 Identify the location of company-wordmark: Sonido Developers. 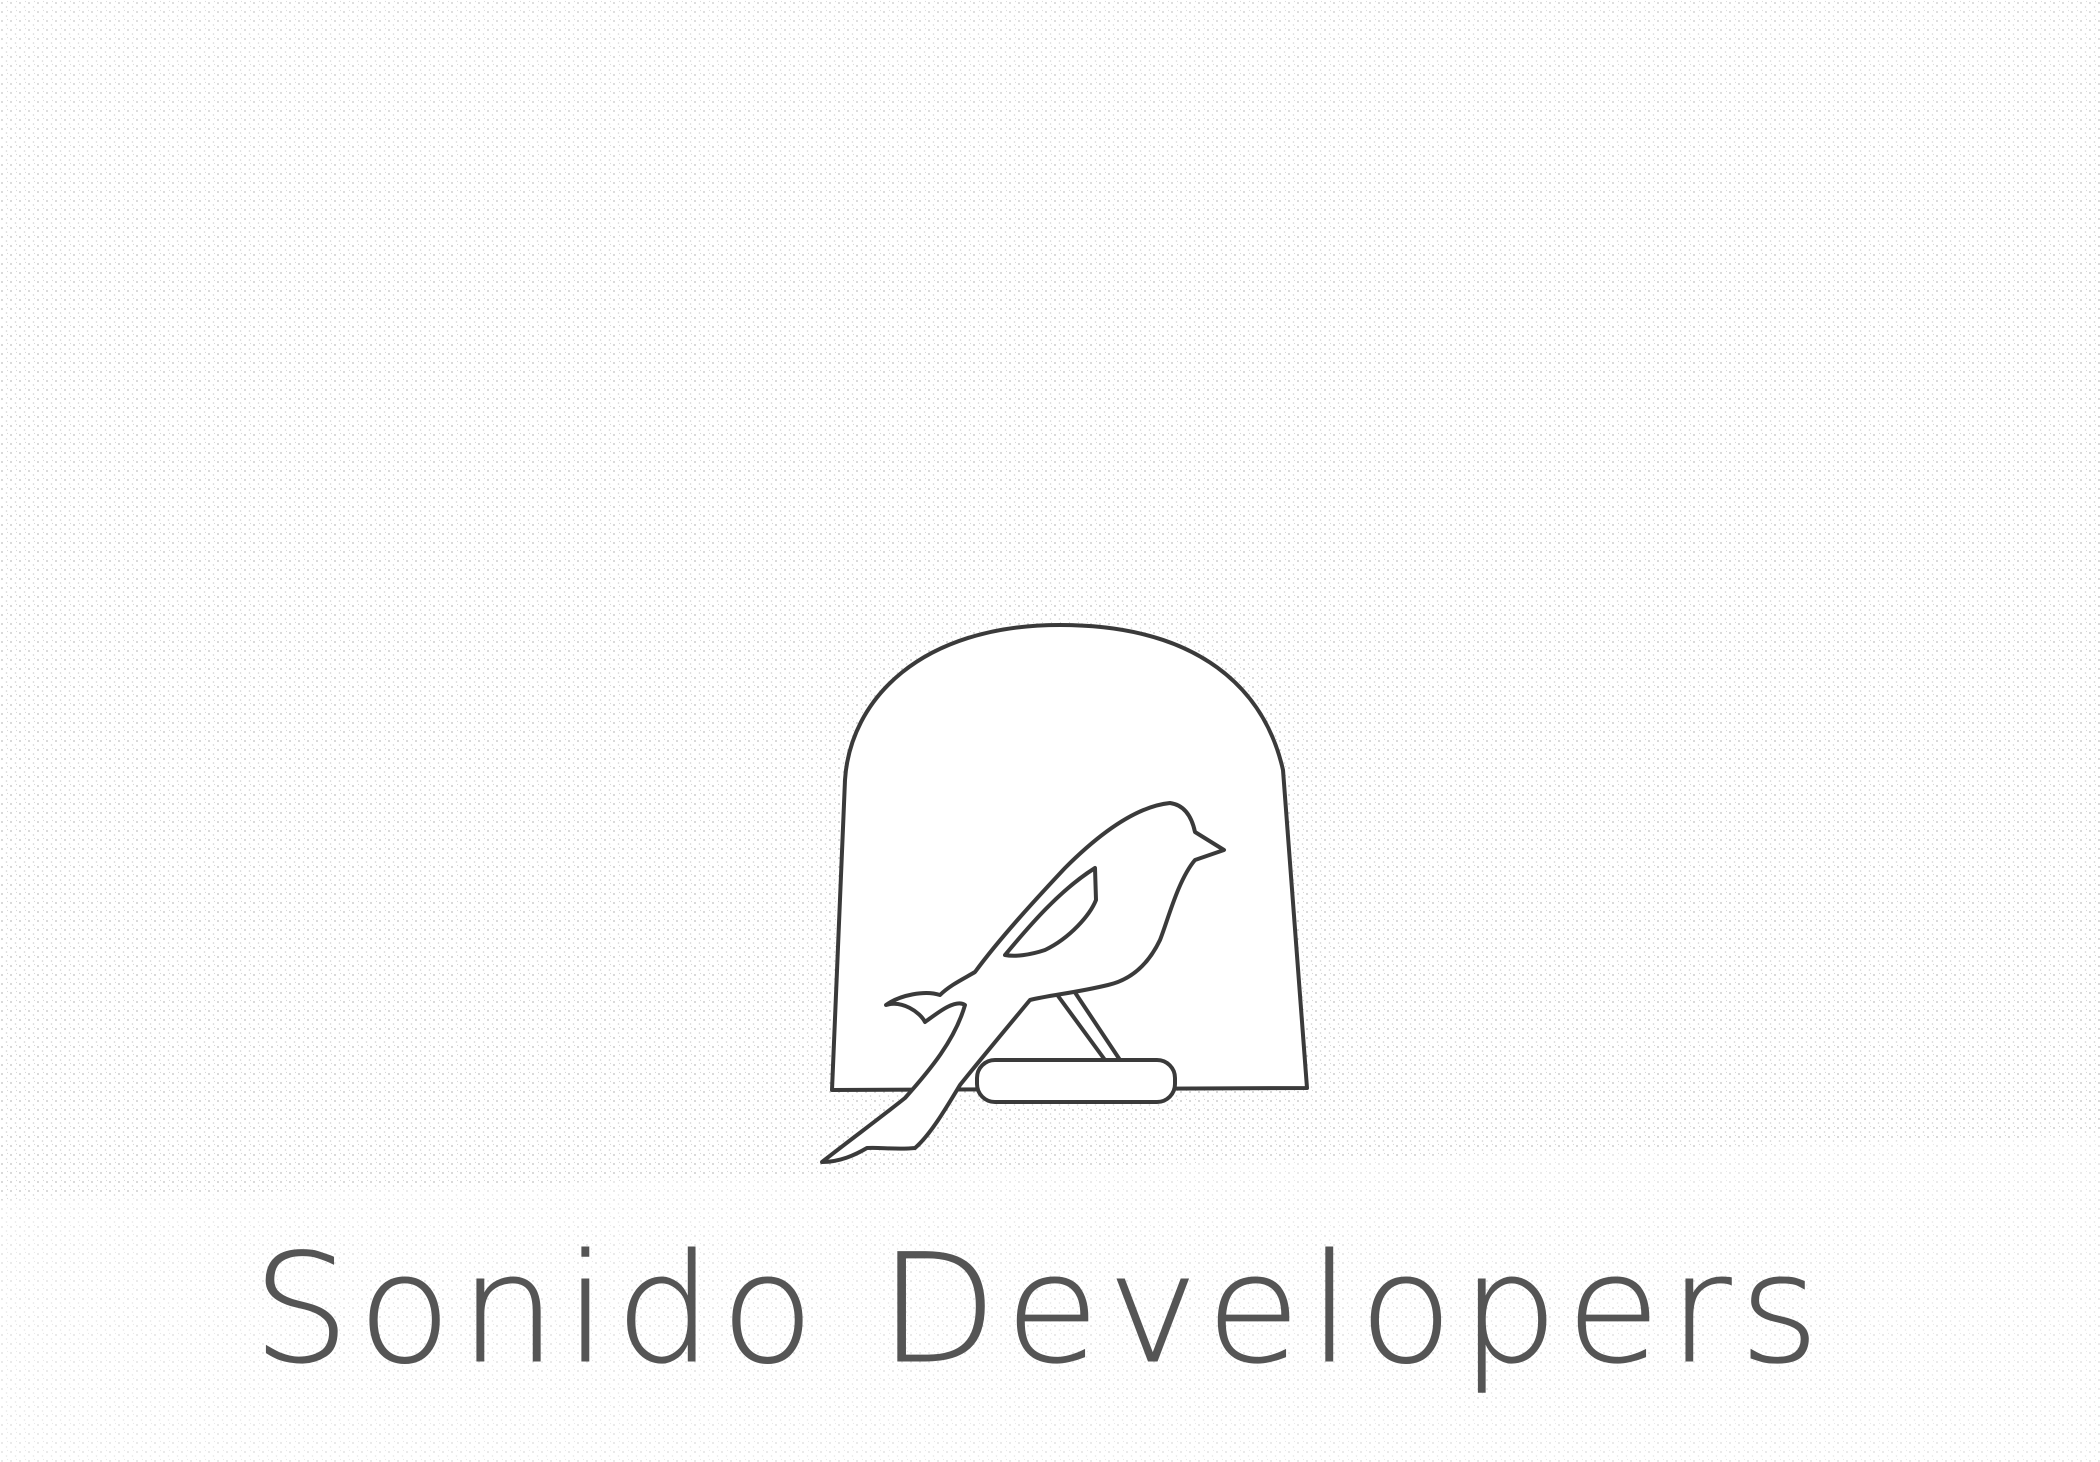
(1040, 1310).